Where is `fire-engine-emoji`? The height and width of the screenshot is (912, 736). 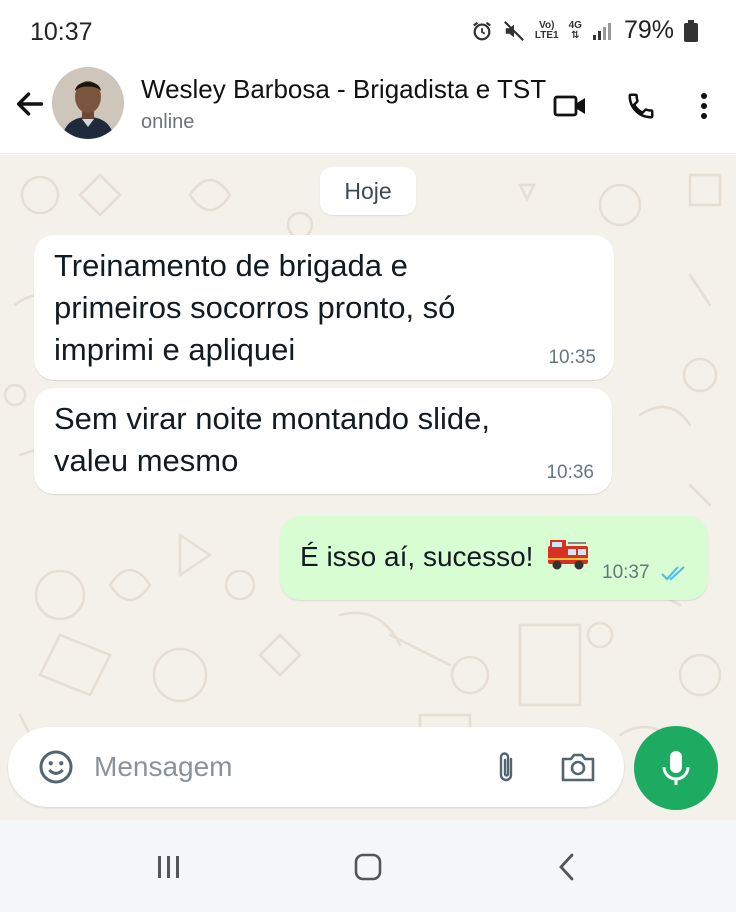
fire-engine-emoji is located at coordinates (568, 557).